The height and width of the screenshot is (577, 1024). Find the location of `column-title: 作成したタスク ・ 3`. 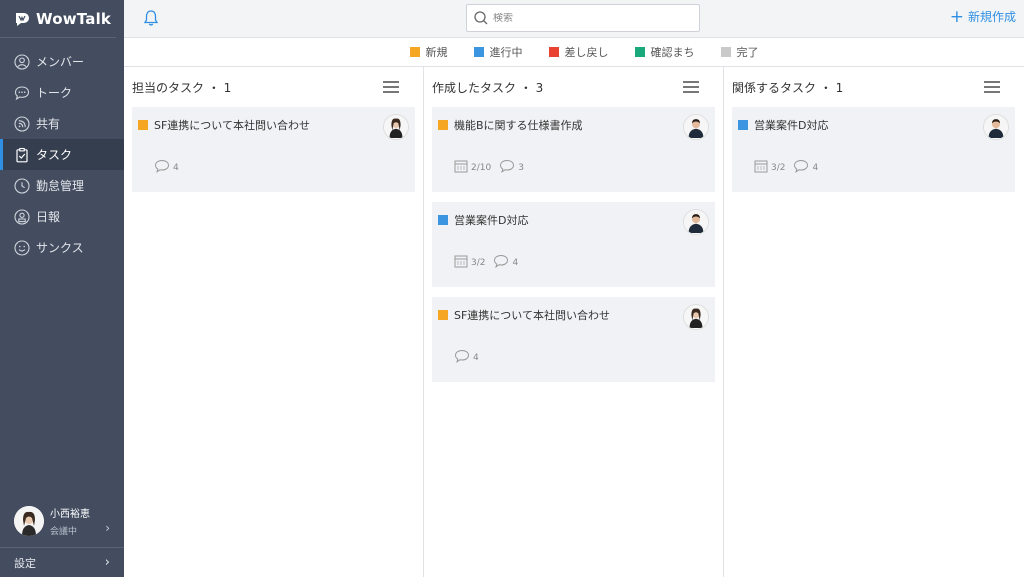

column-title: 作成したタスク ・ 3 is located at coordinates (488, 87).